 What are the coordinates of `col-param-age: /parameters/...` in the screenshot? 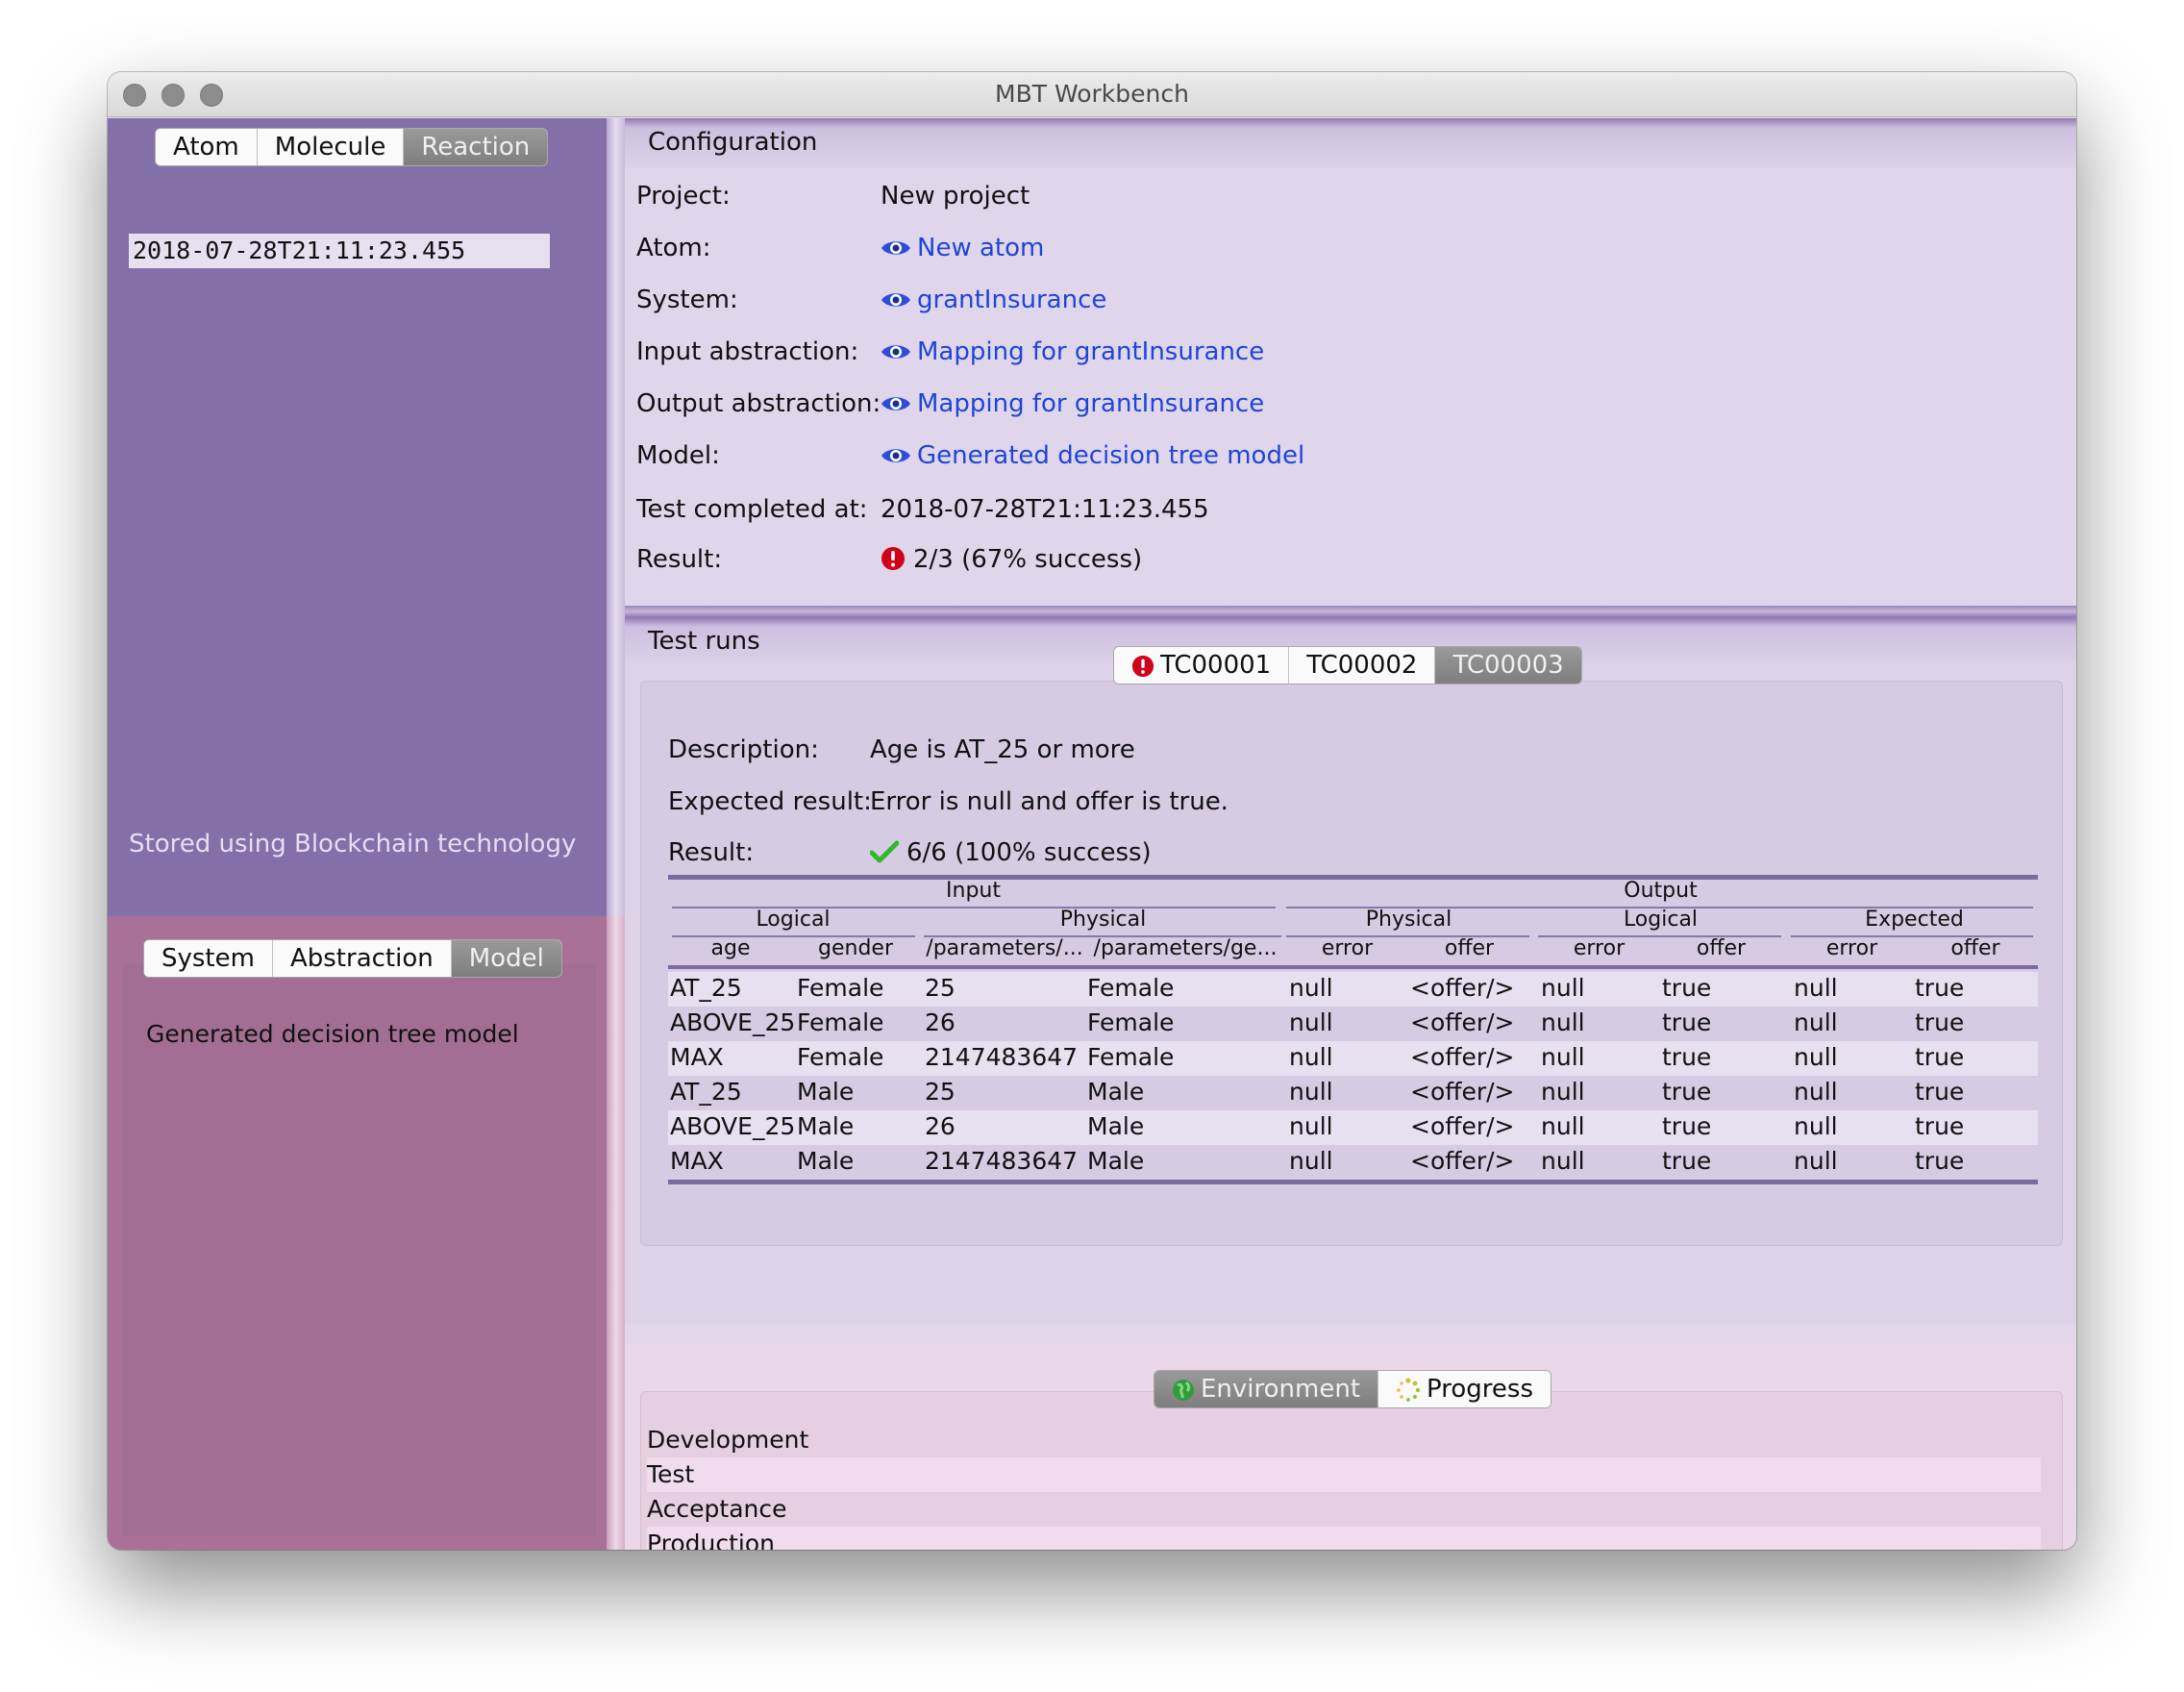 It's located at (1005, 948).